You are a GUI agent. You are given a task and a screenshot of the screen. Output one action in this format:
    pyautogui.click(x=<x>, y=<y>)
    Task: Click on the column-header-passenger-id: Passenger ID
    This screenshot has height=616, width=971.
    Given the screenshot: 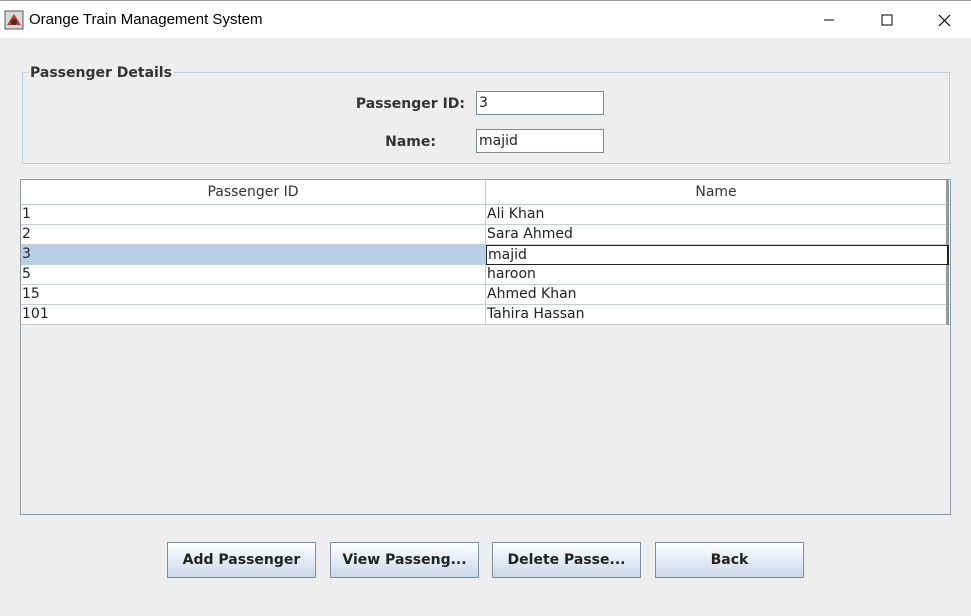 What is the action you would take?
    pyautogui.click(x=253, y=192)
    